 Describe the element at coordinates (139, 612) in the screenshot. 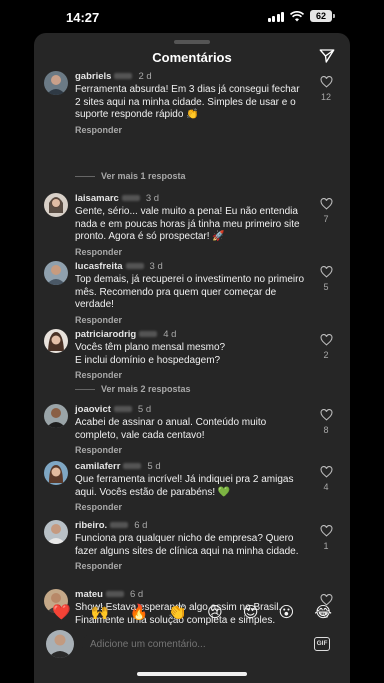

I see `emoji-fire: 🔥` at that location.